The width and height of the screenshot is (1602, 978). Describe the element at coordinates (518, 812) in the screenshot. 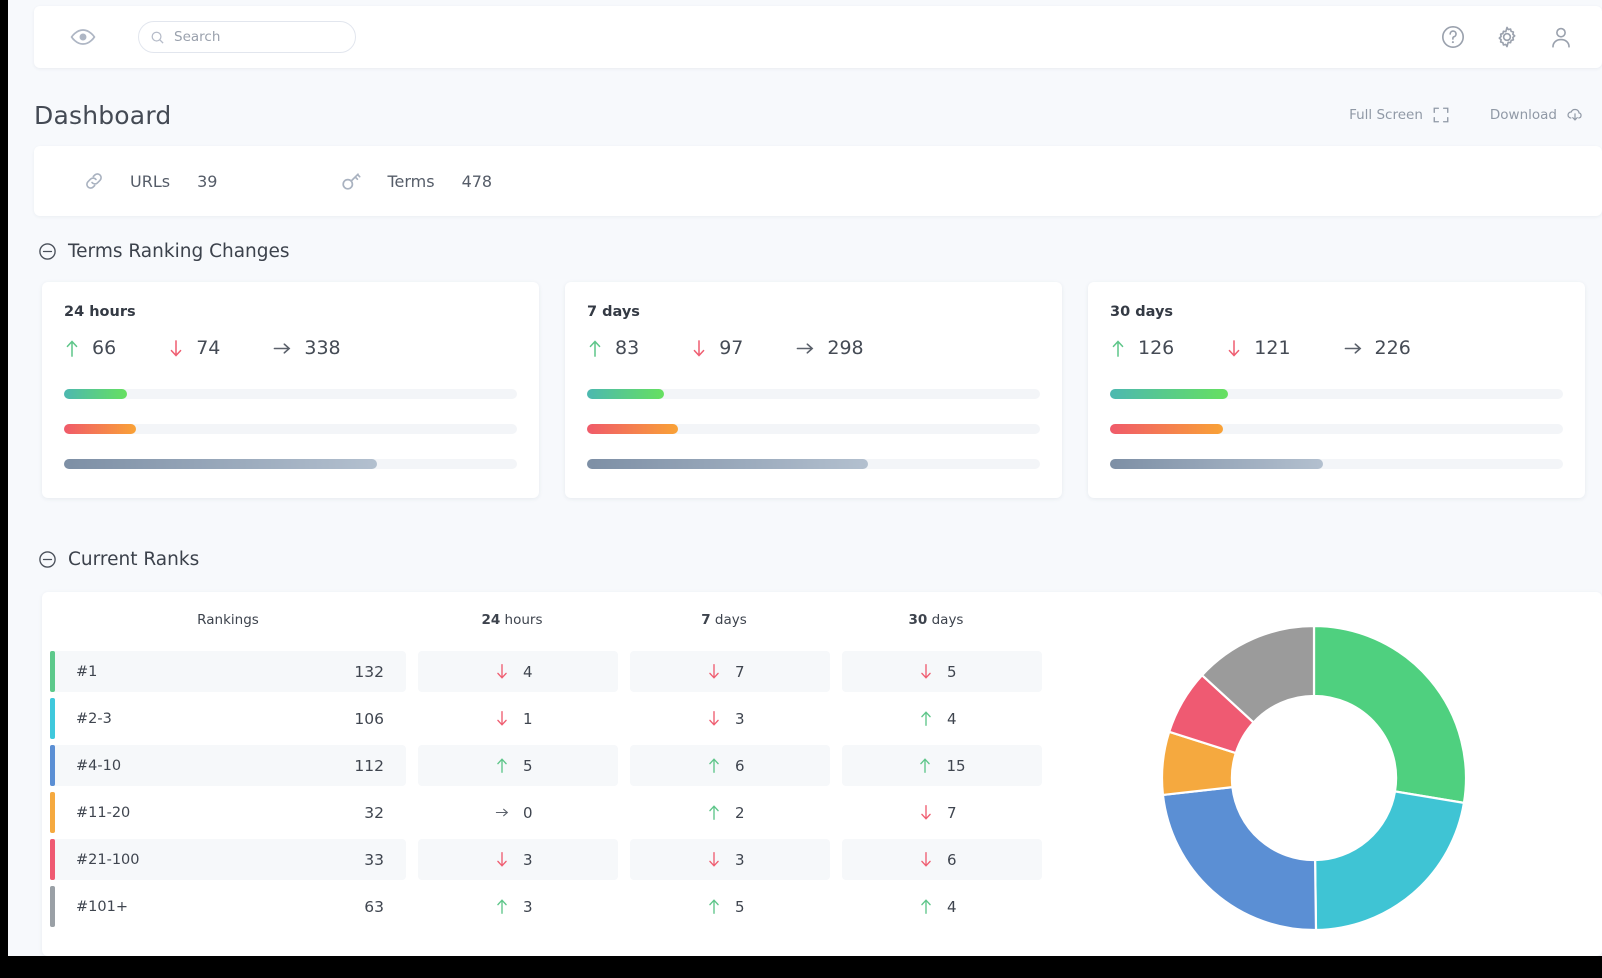

I see `delta-cell-h24: 0` at that location.